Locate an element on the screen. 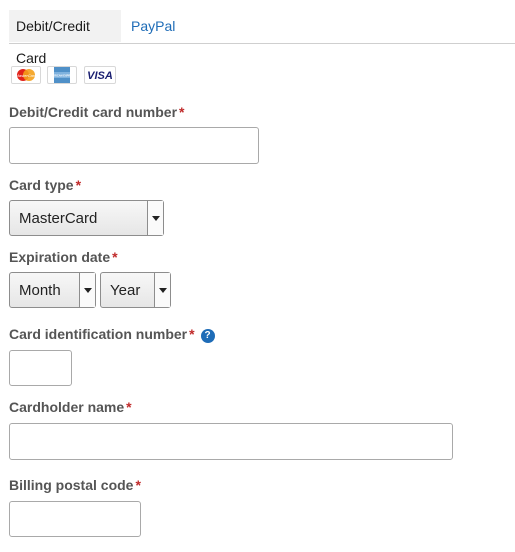 The height and width of the screenshot is (552, 515). cvv-input is located at coordinates (40, 368).